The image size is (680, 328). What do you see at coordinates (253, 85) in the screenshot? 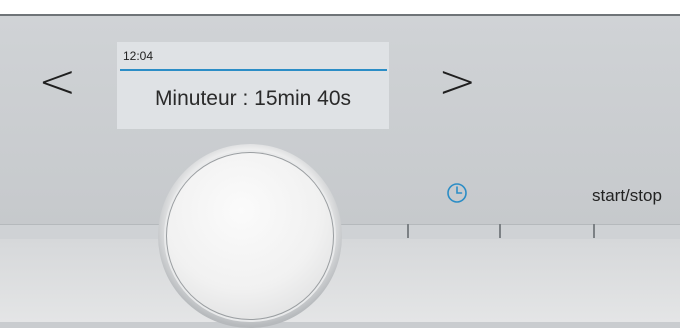
I see `display-screen: 12:04 Minuteur : 15min 40s` at bounding box center [253, 85].